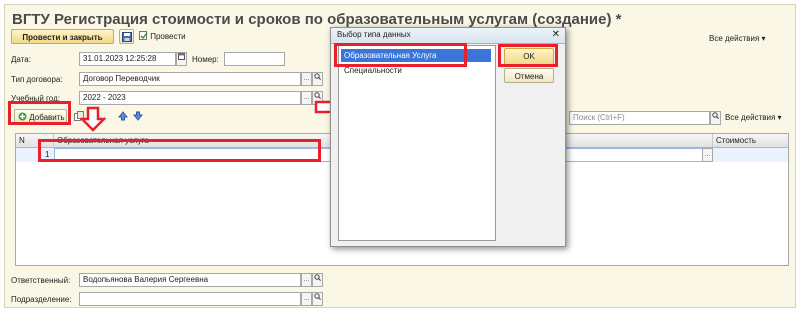  I want to click on search-input: Поиск (Ctrl+F), so click(639, 118).